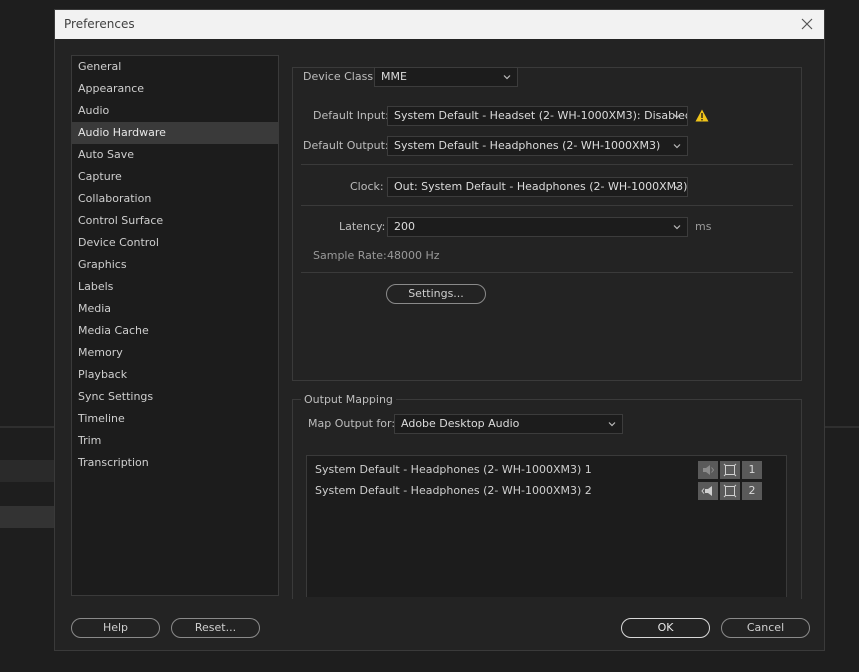 The height and width of the screenshot is (672, 859). I want to click on sidebar-item-transcription: Transcription, so click(175, 463).